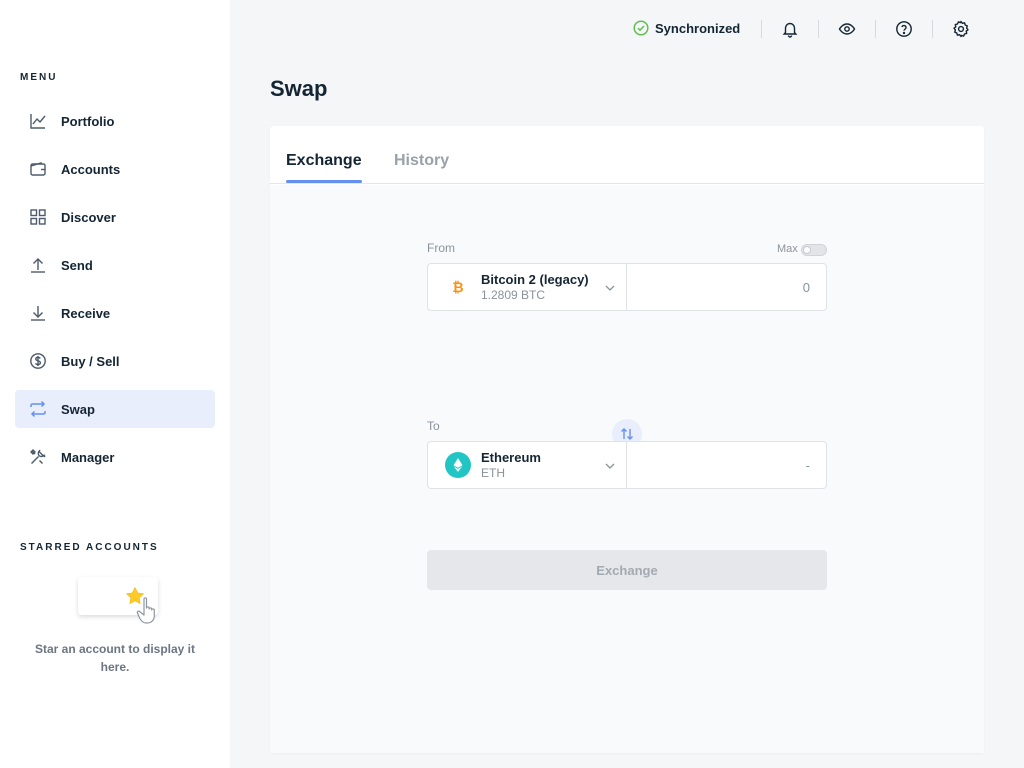 The height and width of the screenshot is (768, 1024). I want to click on chart-icon, so click(38, 121).